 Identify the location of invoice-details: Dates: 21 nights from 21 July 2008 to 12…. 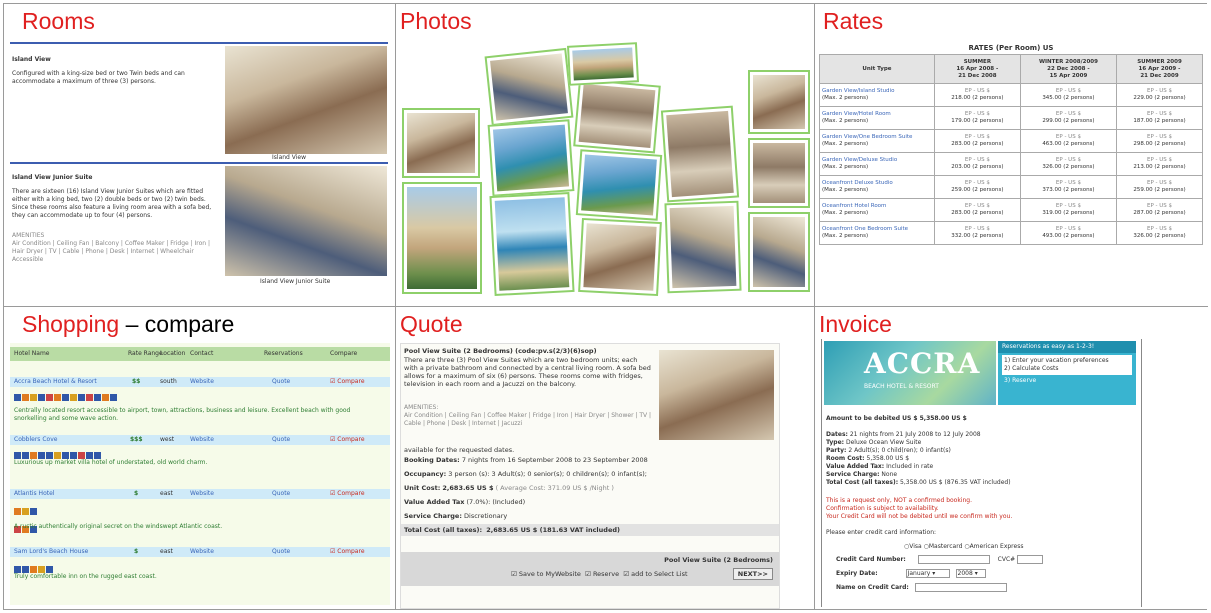
(918, 458).